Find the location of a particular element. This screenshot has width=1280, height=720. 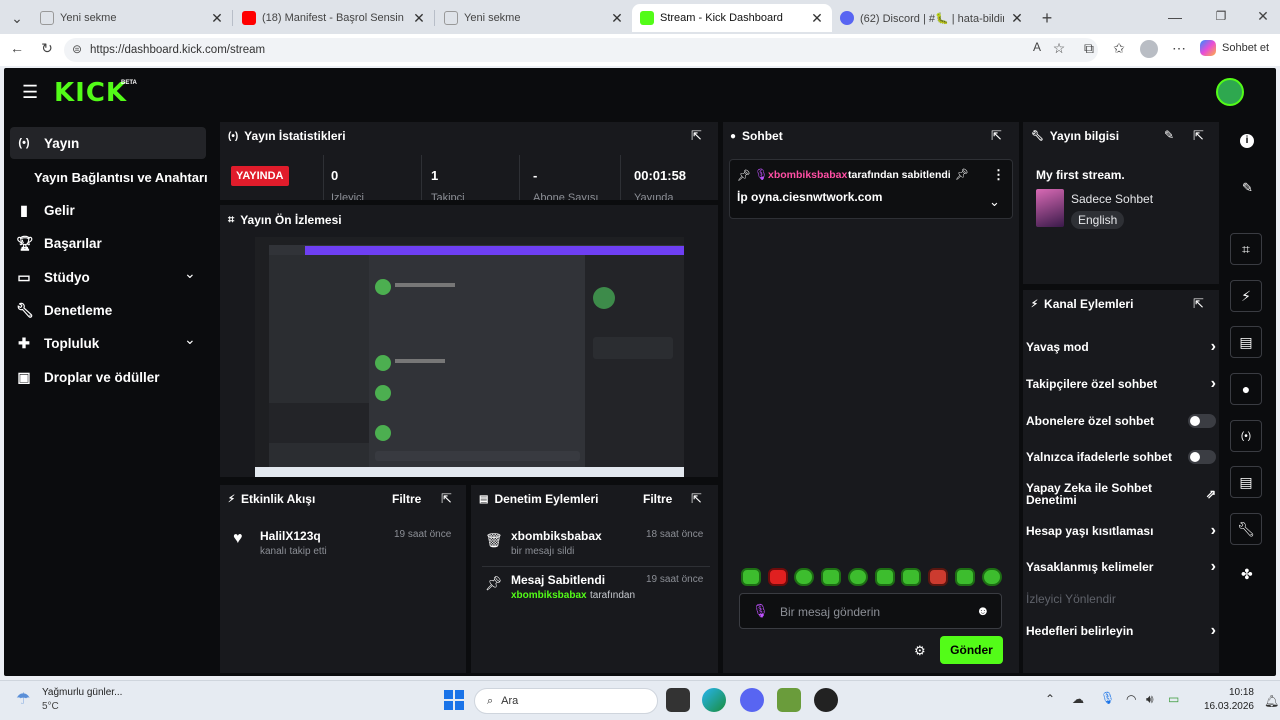

action-account-age: Hesap yaşı kısıtlaması › is located at coordinates (1121, 531).